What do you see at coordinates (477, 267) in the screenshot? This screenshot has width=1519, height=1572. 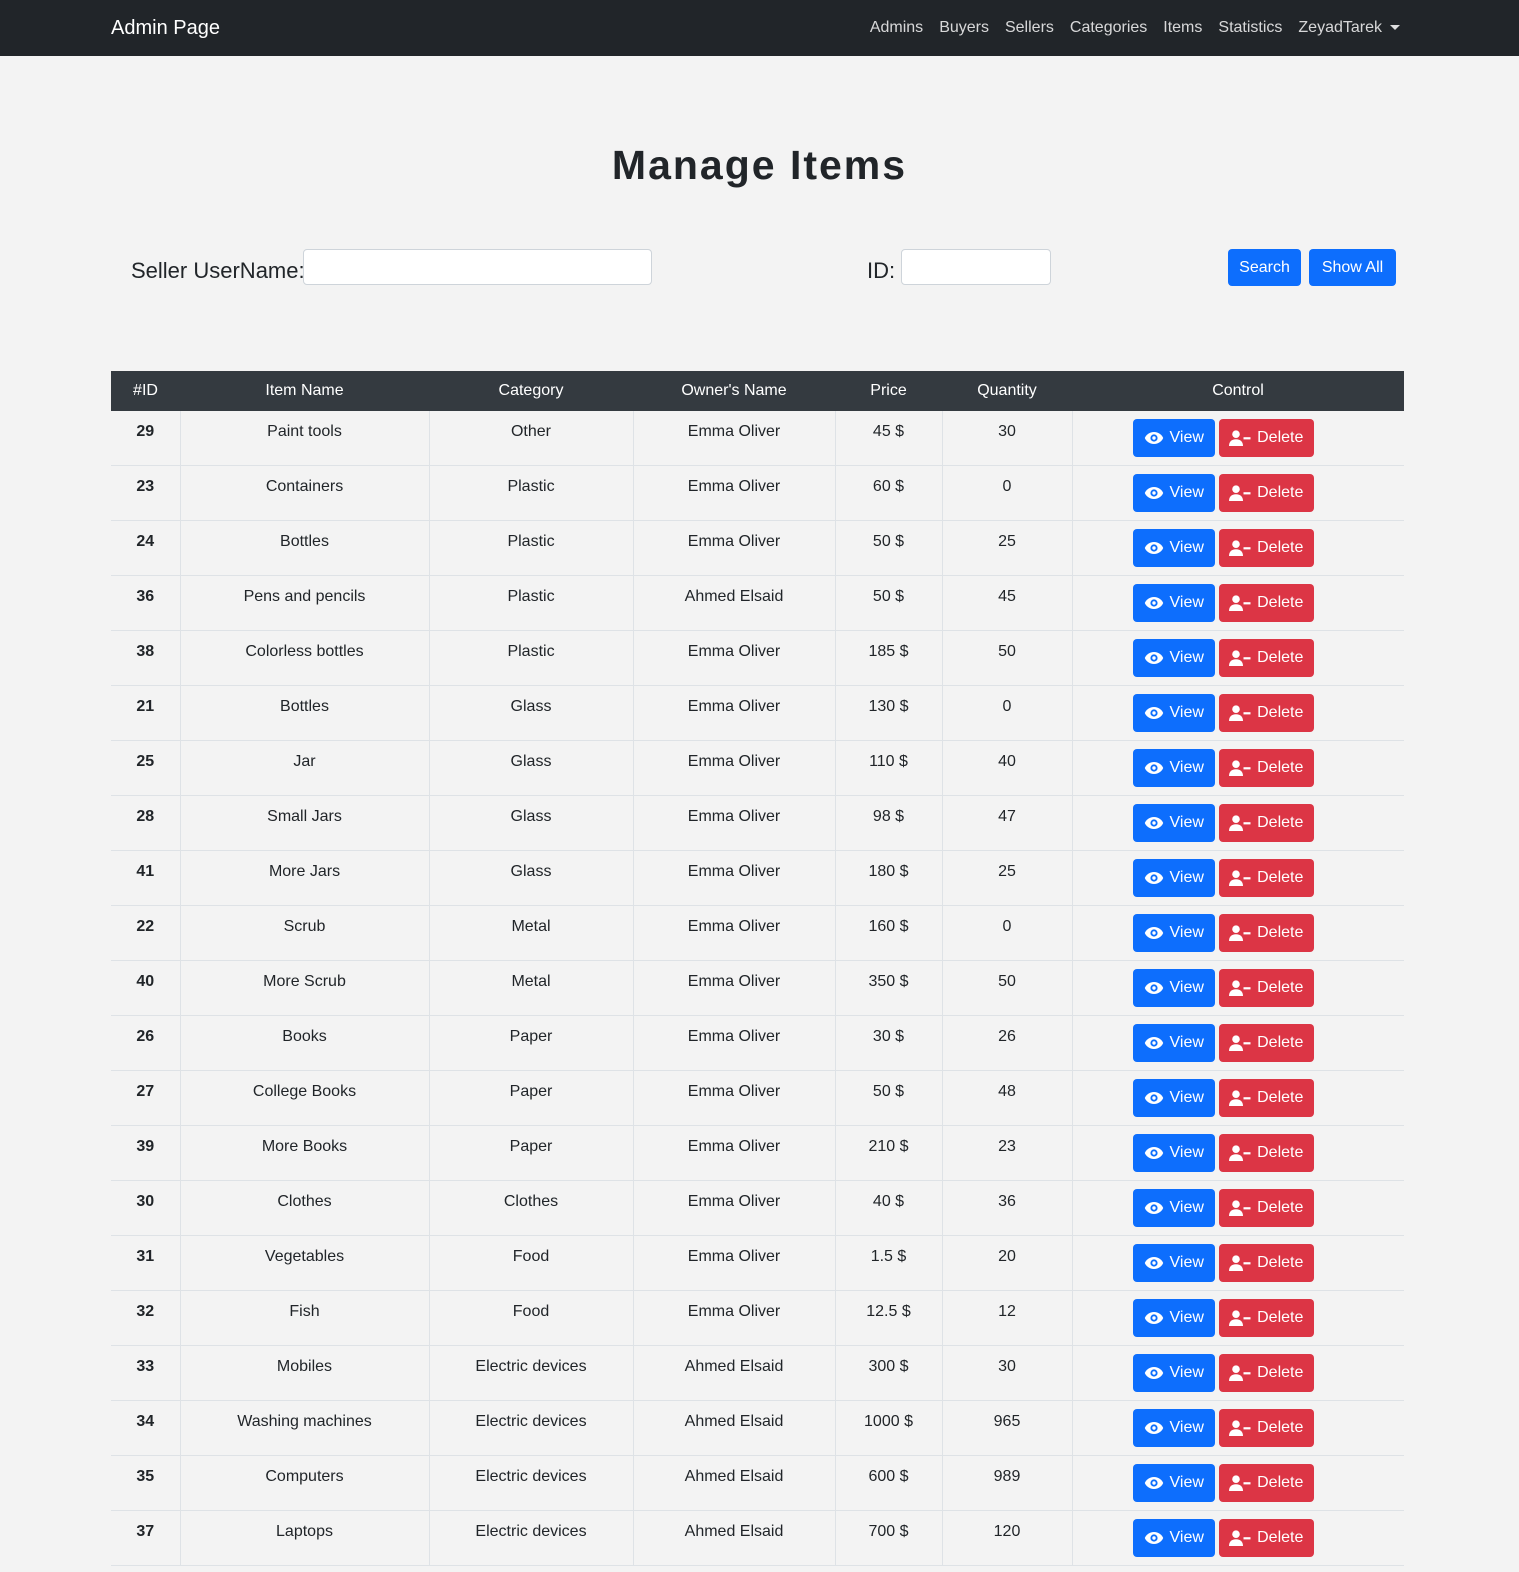 I see `seller-username-input` at bounding box center [477, 267].